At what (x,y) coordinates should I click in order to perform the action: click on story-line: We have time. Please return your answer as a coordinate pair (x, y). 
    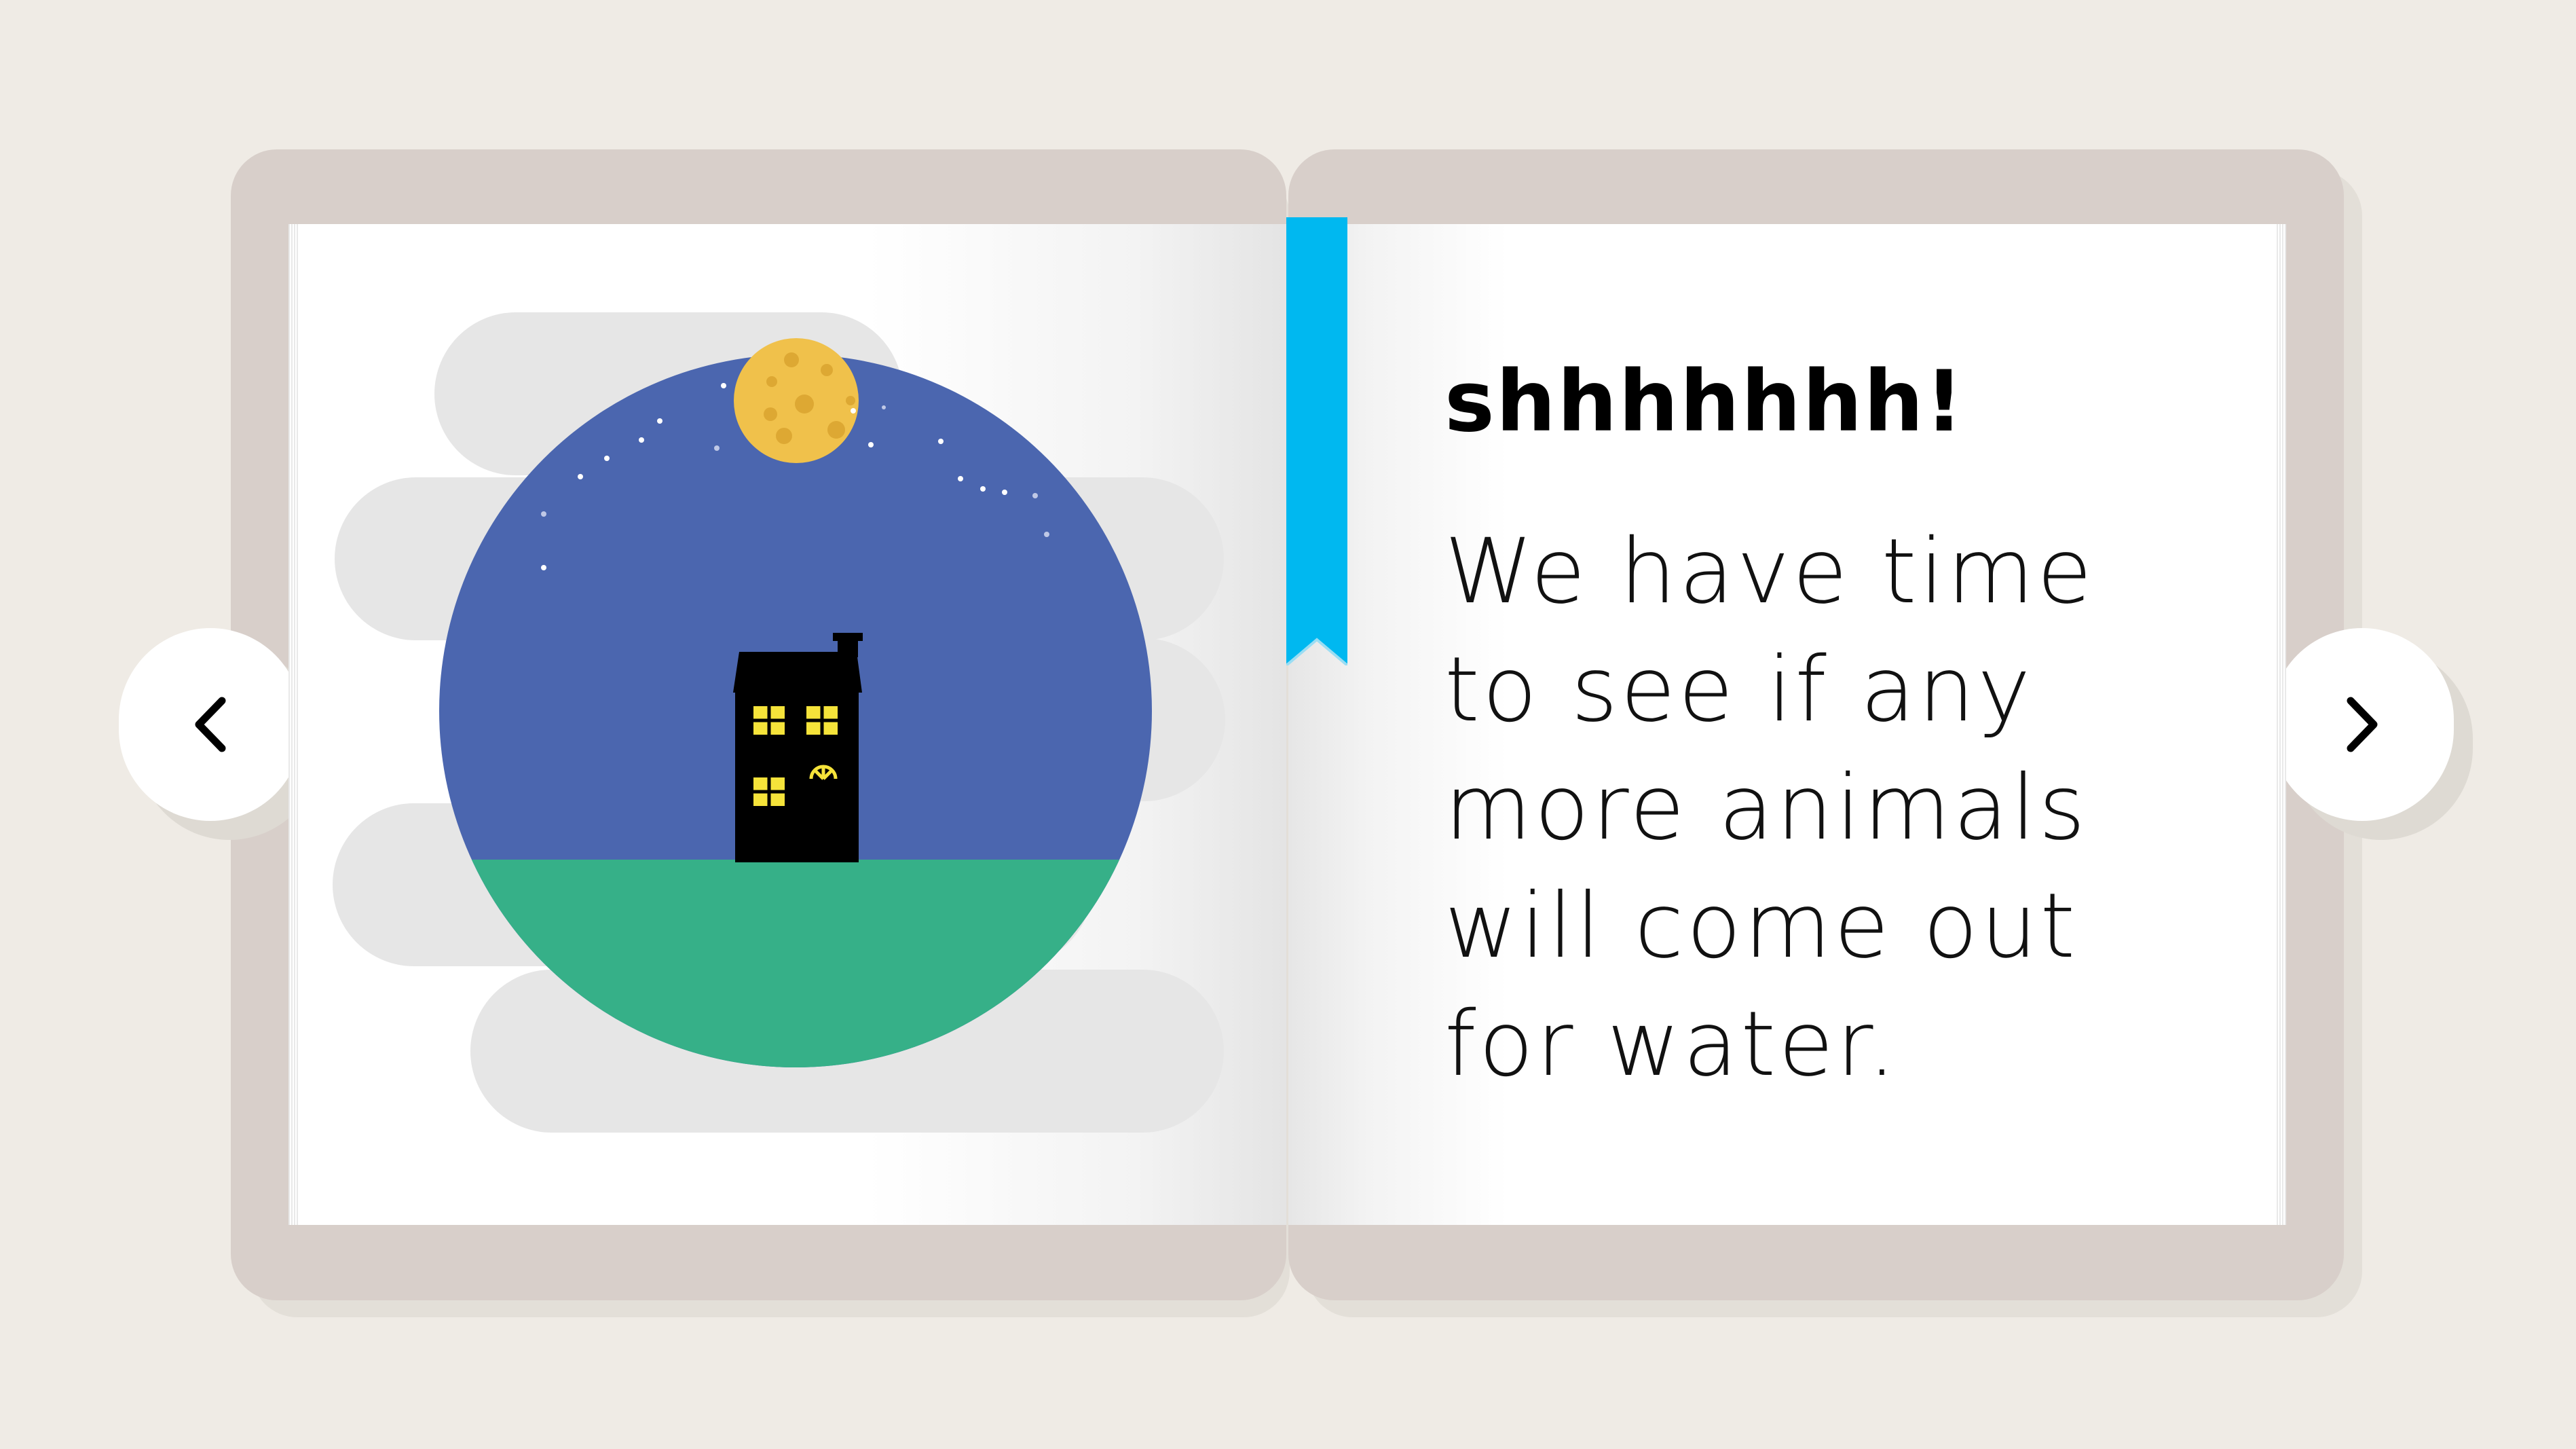
    Looking at the image, I should click on (1770, 571).